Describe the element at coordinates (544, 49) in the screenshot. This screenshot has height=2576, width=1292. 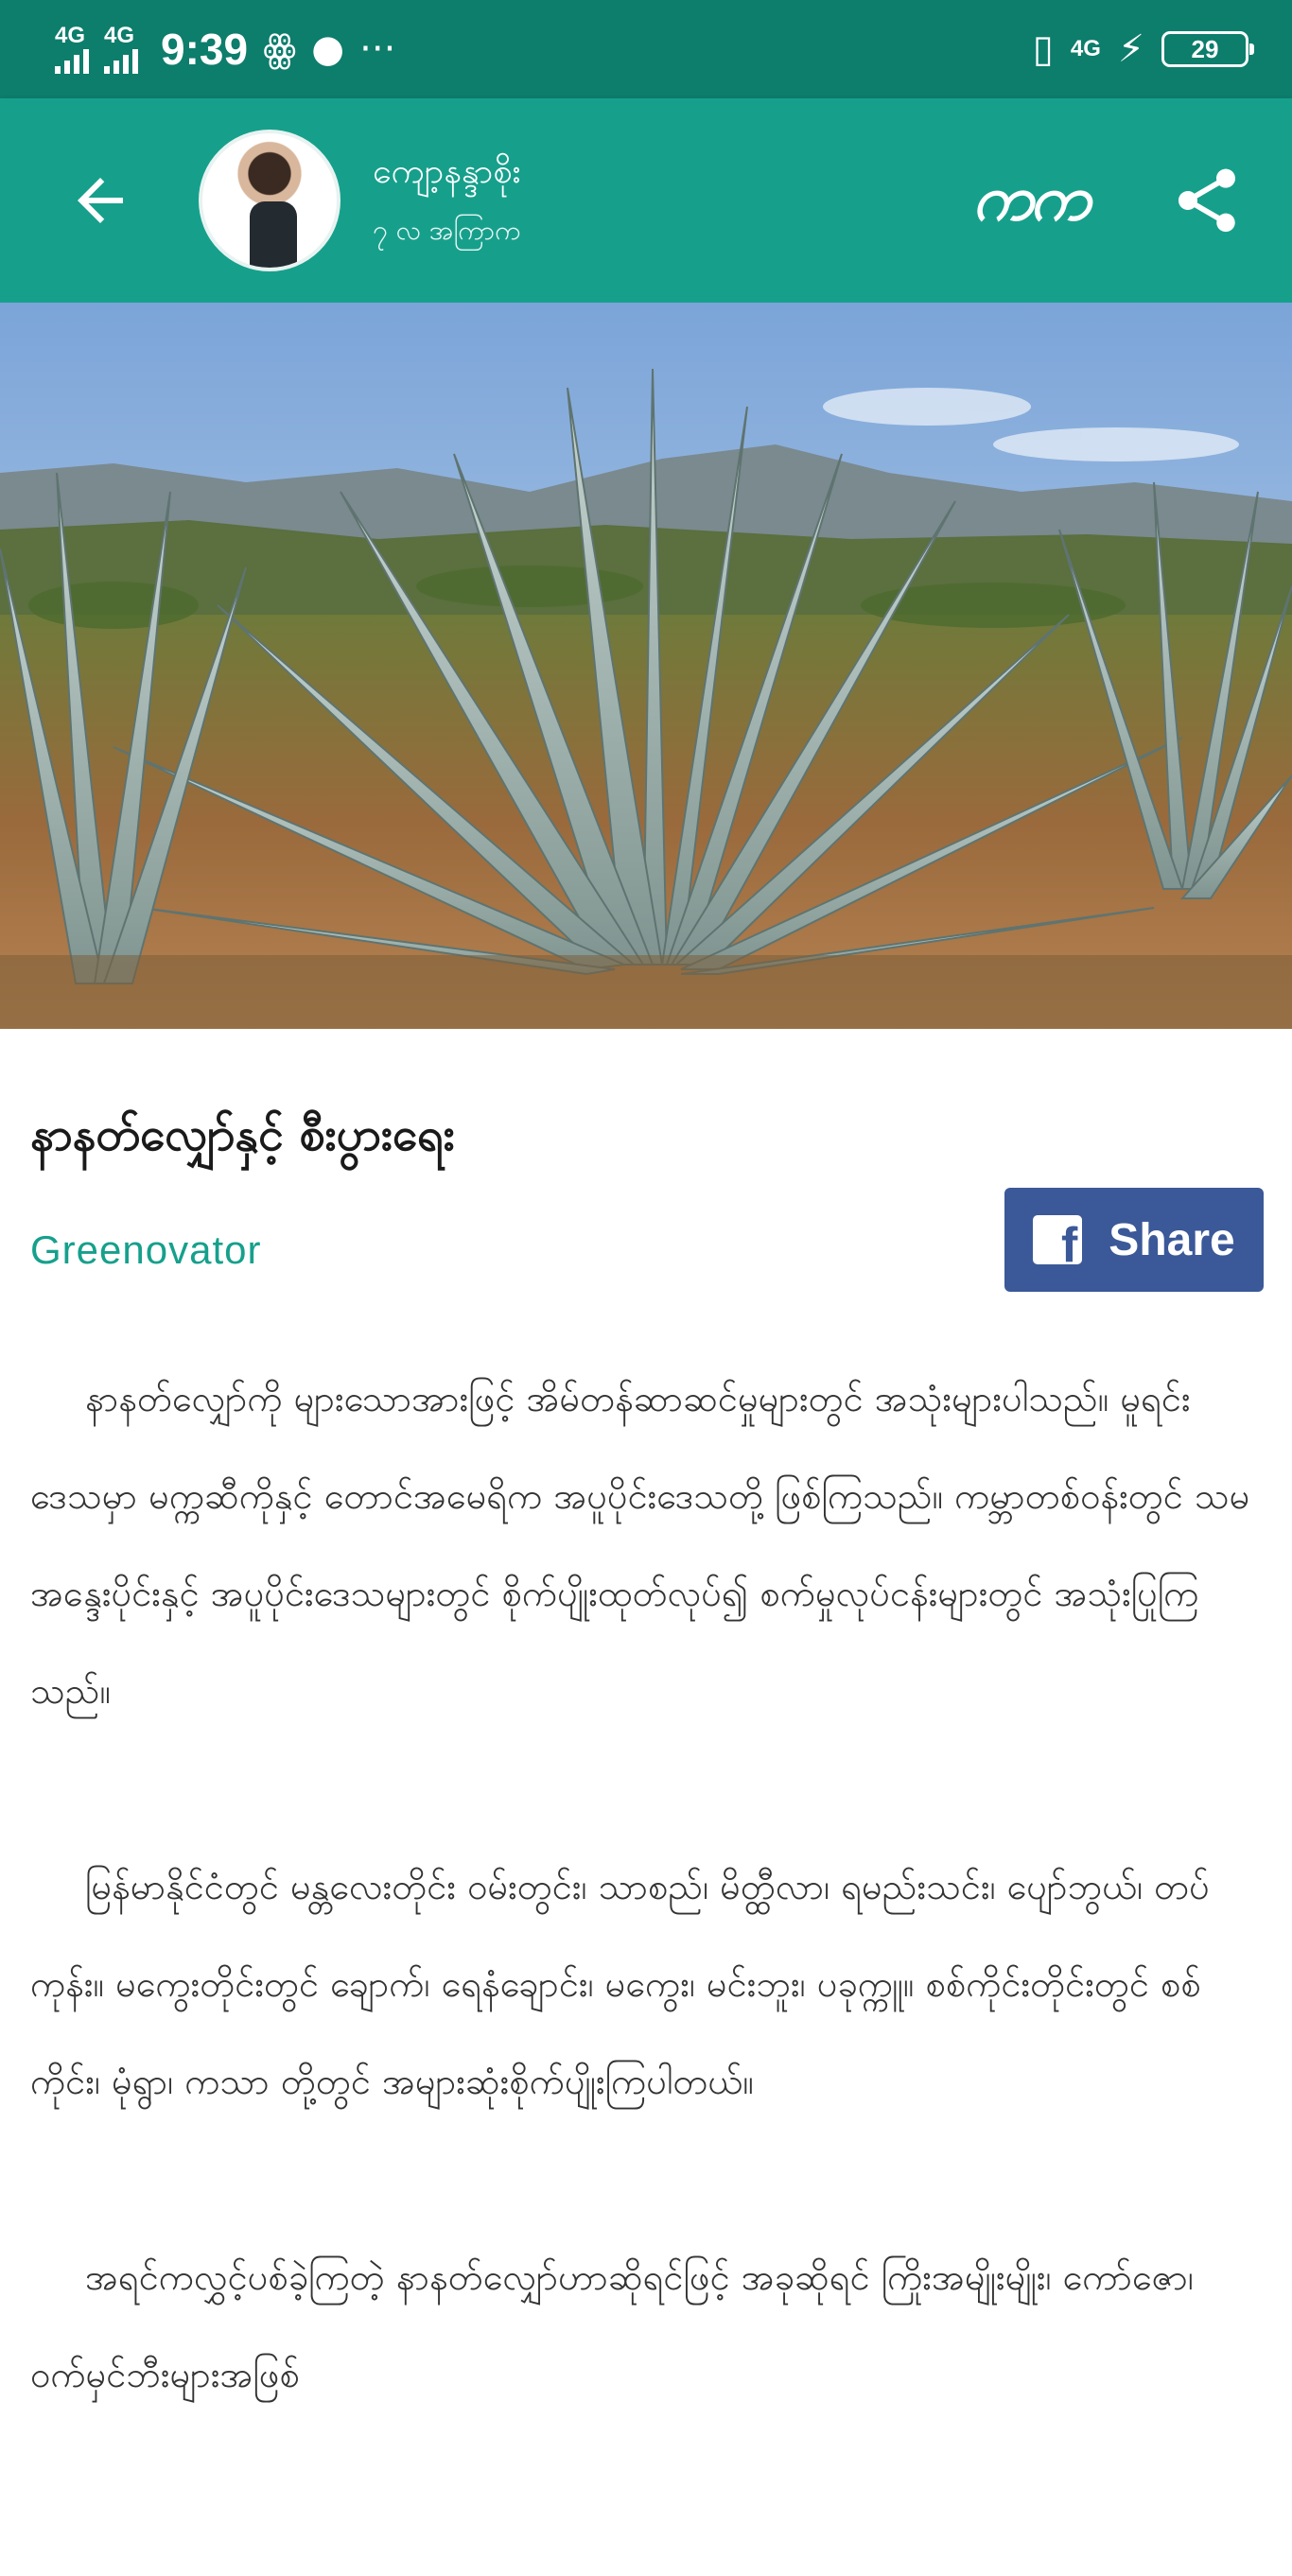
I see `status-bar-left: 4G 4G 9:39 ꙮ ● ···` at that location.